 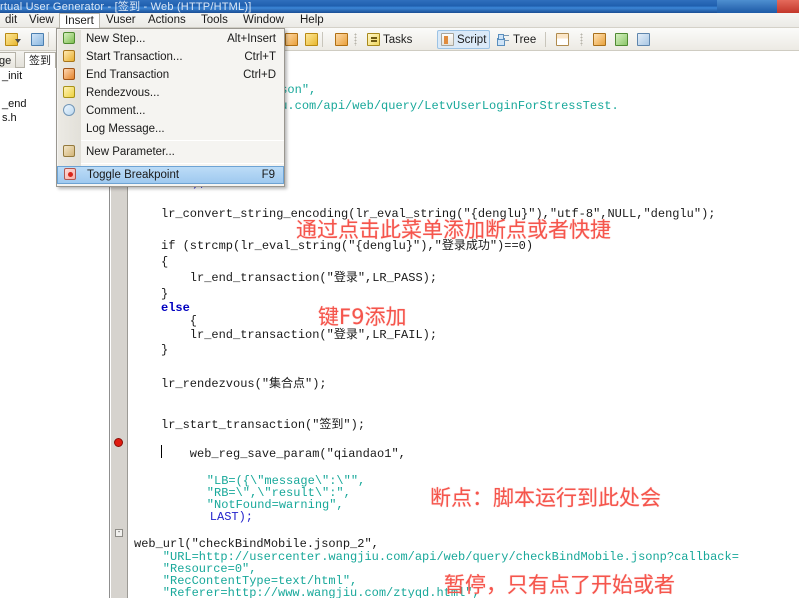 I want to click on tree-button: Tree, so click(x=516, y=39).